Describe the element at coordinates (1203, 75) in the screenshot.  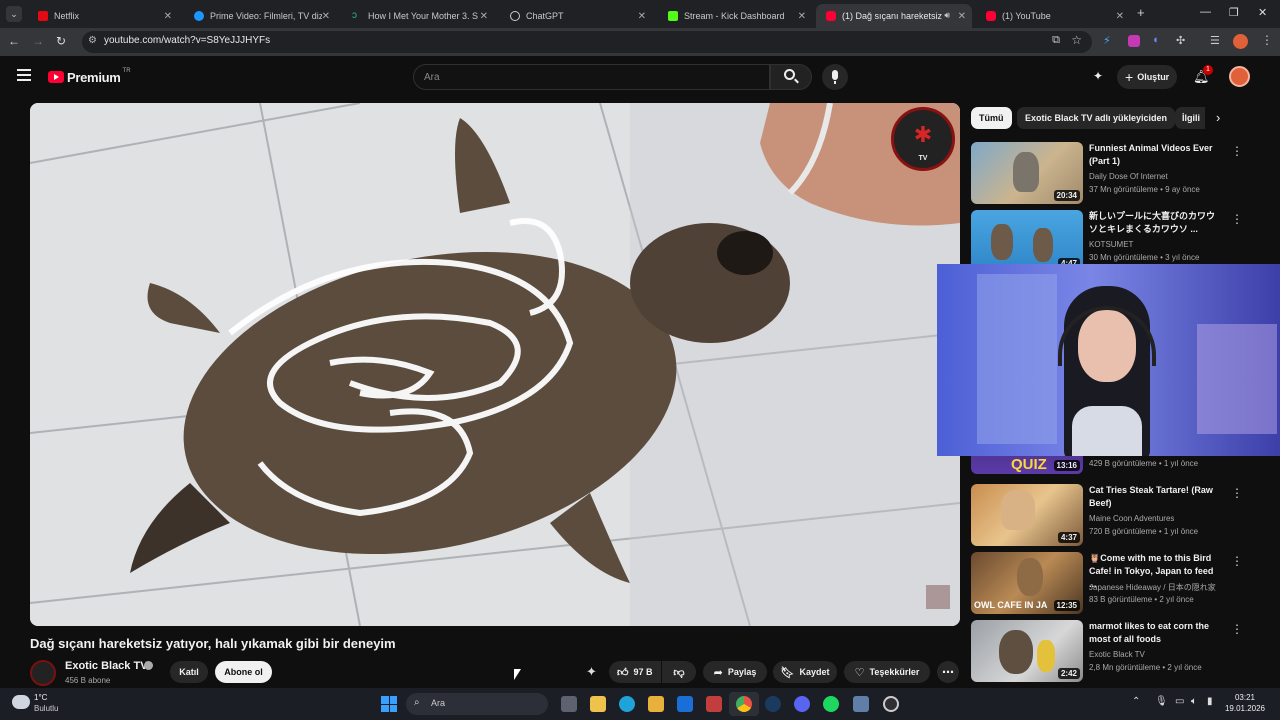
I see `notifications-button: 🔔︎ 1` at that location.